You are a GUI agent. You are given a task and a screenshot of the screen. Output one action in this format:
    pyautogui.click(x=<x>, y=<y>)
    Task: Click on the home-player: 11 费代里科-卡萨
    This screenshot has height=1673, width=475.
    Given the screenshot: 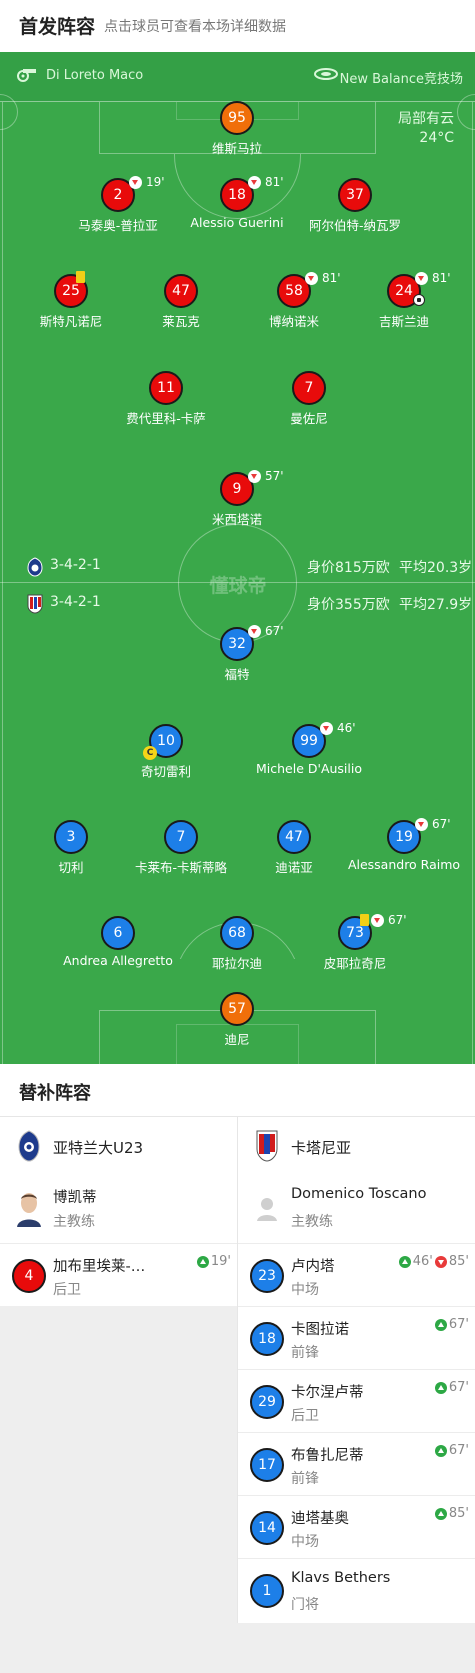 What is the action you would take?
    pyautogui.click(x=166, y=399)
    